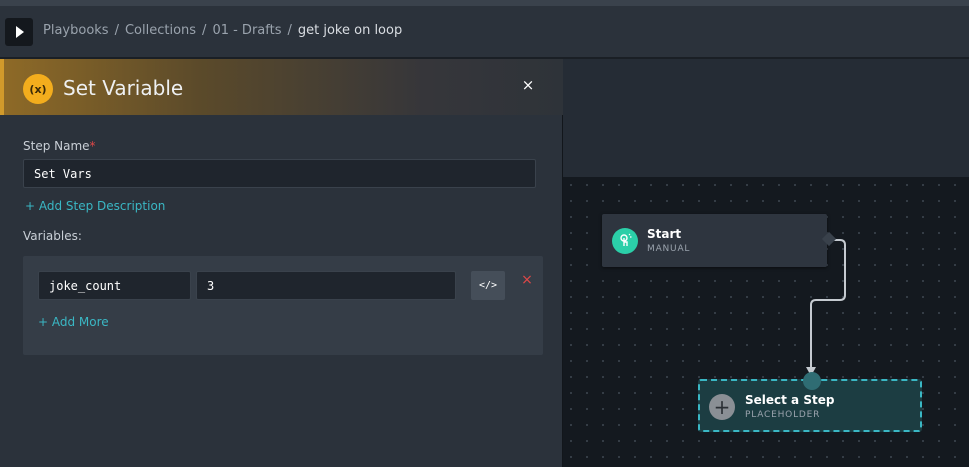  What do you see at coordinates (123, 88) in the screenshot?
I see `panel-title: Set Variable` at bounding box center [123, 88].